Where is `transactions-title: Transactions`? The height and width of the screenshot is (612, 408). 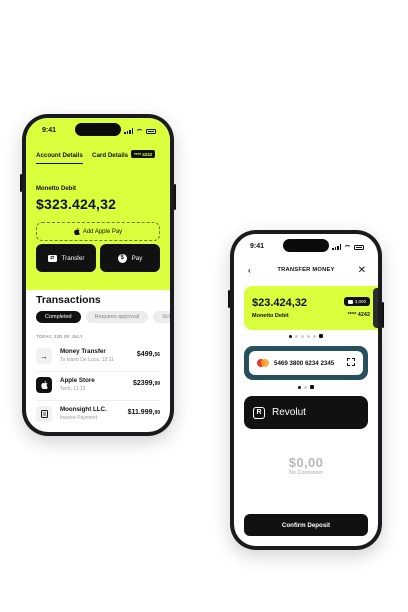 transactions-title: Transactions is located at coordinates (68, 300).